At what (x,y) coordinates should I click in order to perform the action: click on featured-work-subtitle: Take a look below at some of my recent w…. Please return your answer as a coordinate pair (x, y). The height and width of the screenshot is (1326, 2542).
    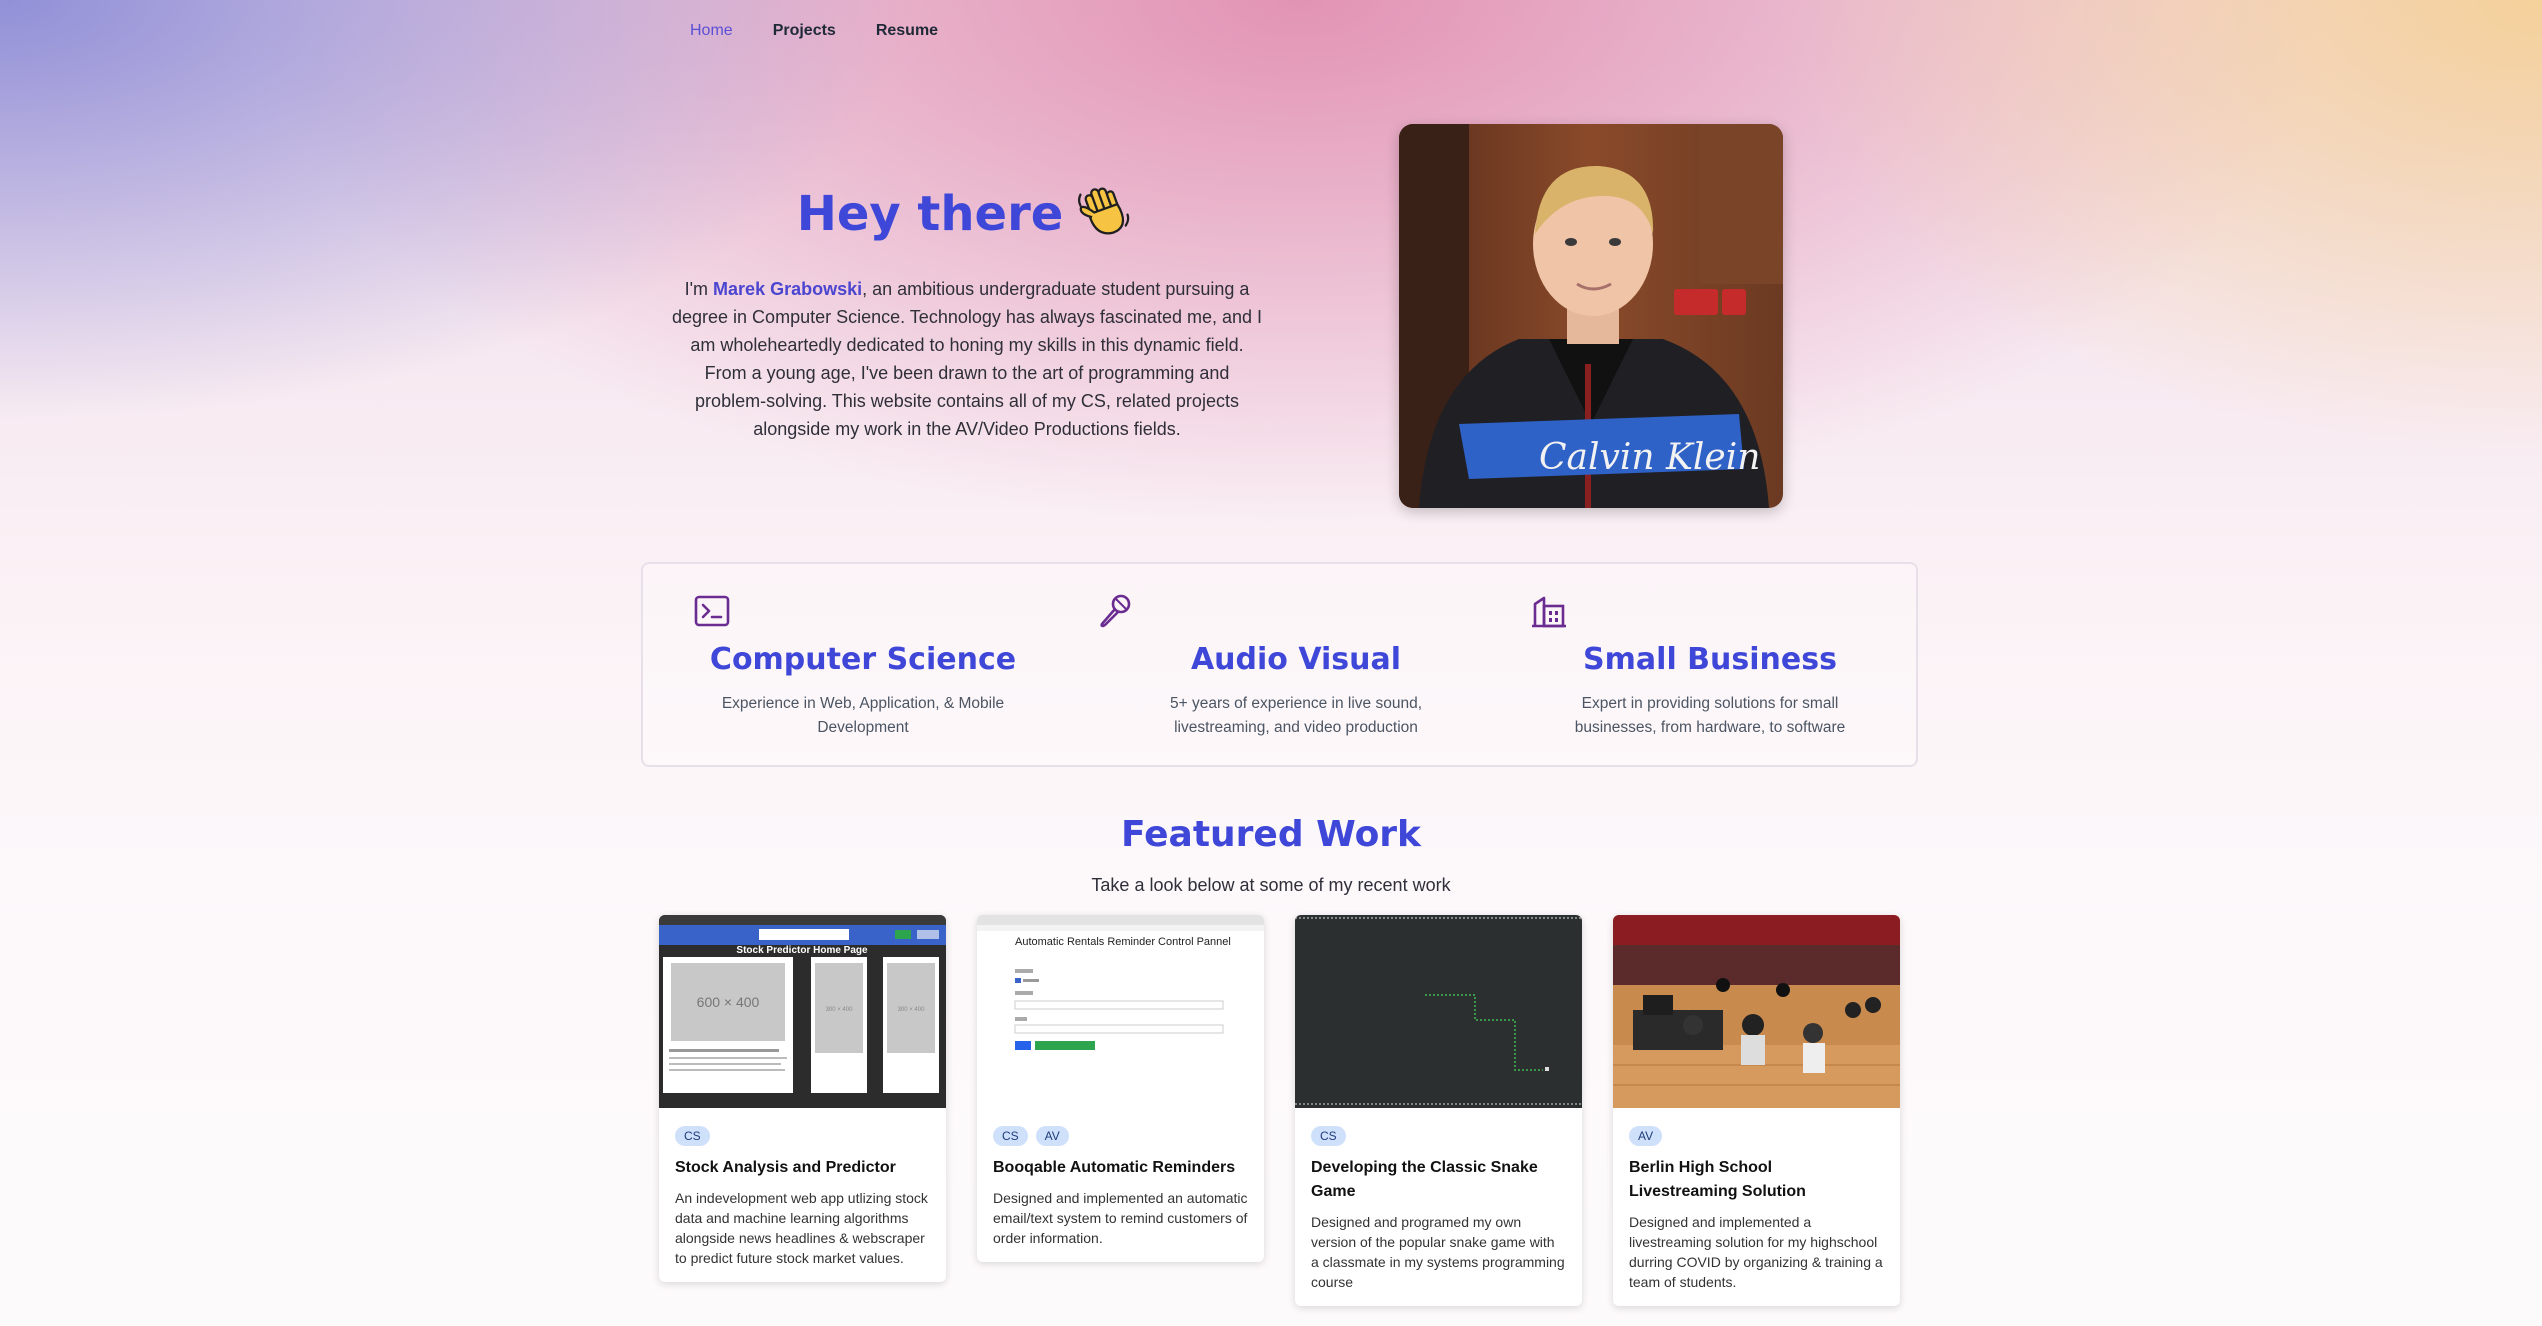
    Looking at the image, I should click on (1271, 885).